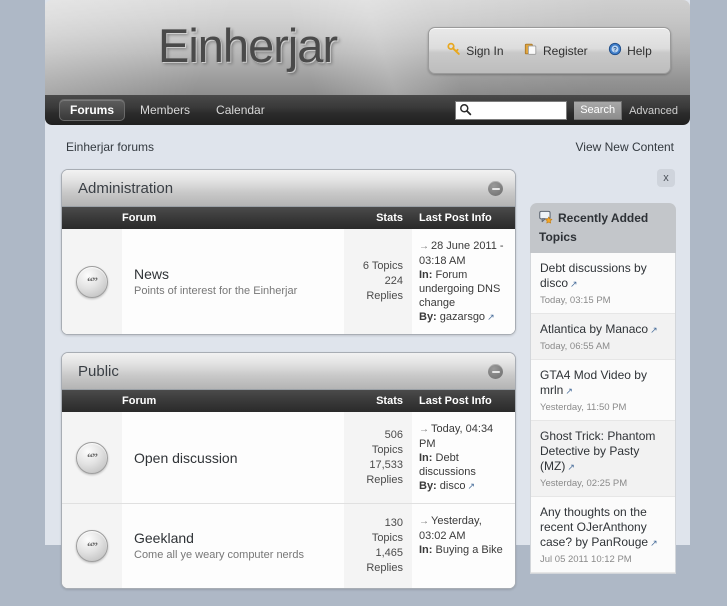 This screenshot has width=727, height=606. Describe the element at coordinates (531, 50) in the screenshot. I see `clipboard-icon` at that location.